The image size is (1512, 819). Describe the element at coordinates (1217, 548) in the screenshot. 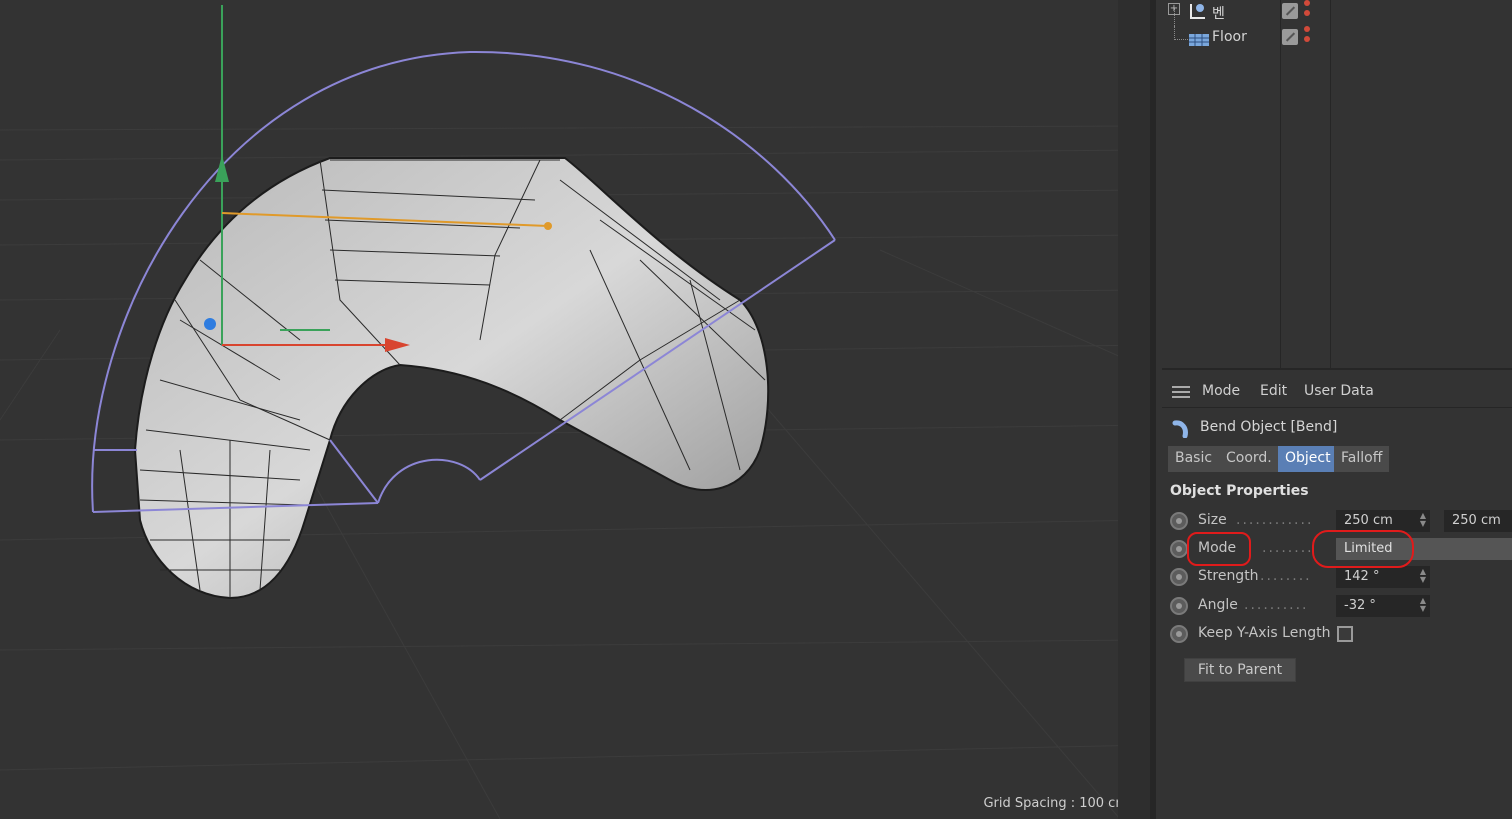

I see `prop-mode-label: Mode` at that location.